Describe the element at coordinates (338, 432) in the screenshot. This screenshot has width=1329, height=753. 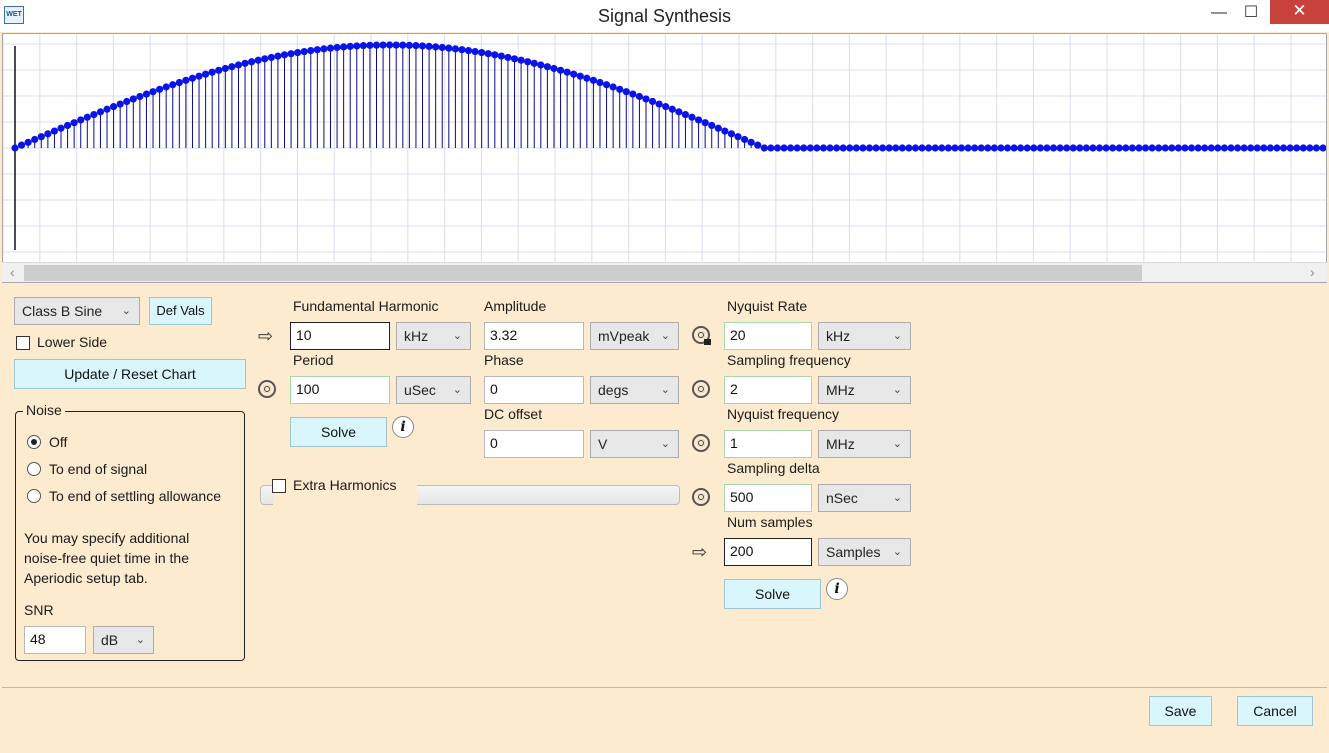
I see `fundamental-solve-button: Solve` at that location.